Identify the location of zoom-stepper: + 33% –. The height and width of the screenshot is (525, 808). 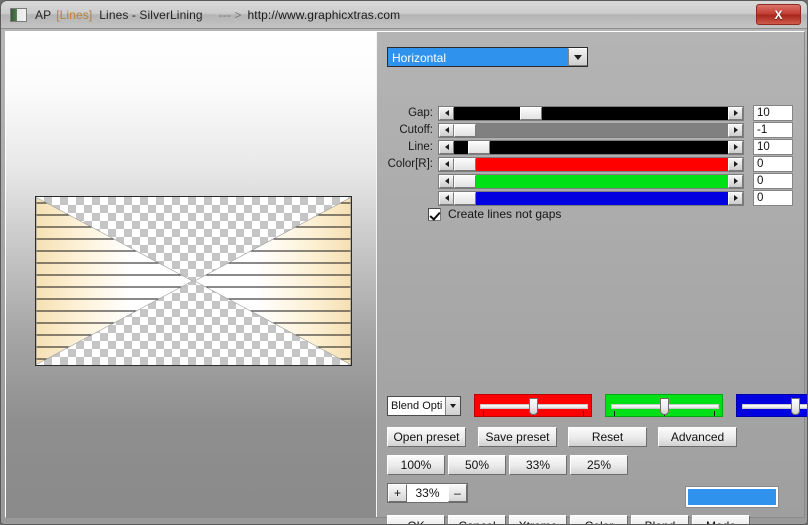
(427, 493).